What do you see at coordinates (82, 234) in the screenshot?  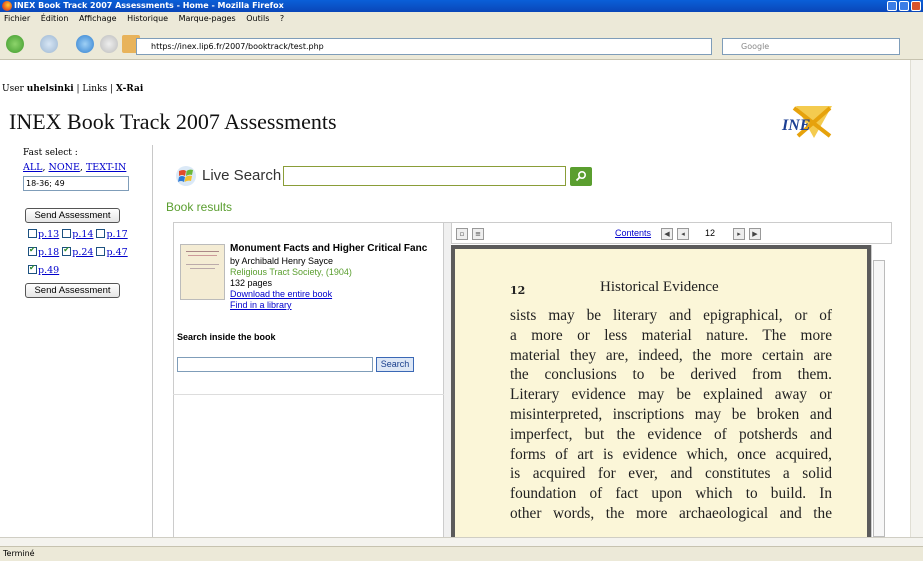 I see `page-link: p.14` at bounding box center [82, 234].